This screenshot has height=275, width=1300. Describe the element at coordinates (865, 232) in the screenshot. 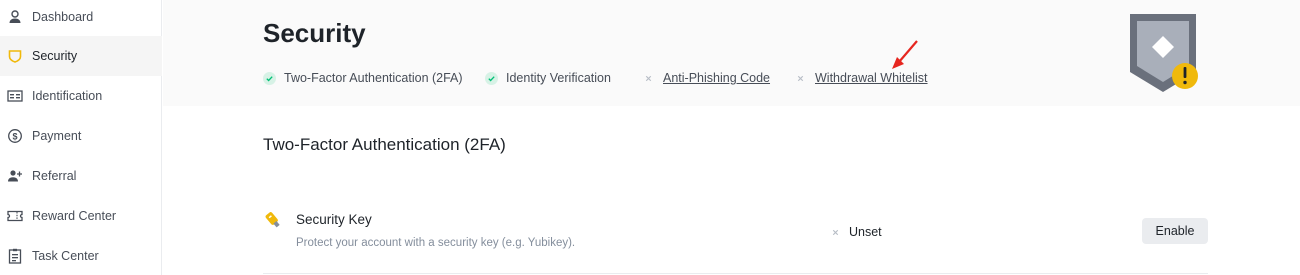

I see `security-key-status-label: Unset` at that location.